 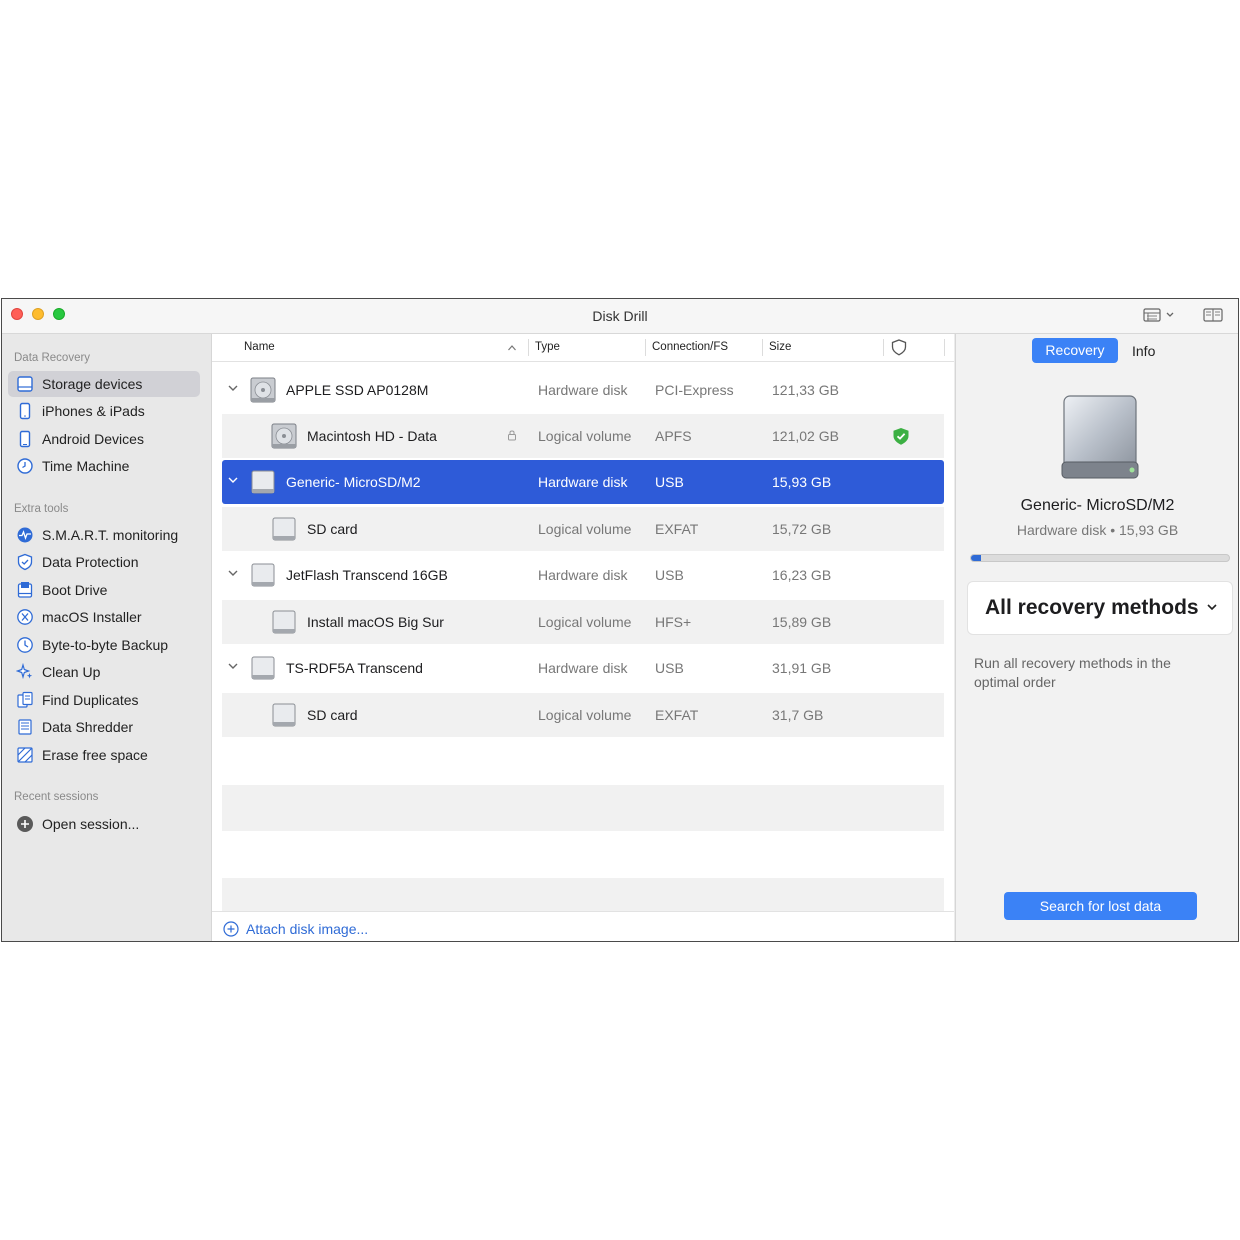 What do you see at coordinates (1100, 558) in the screenshot?
I see `disk-usage-bar` at bounding box center [1100, 558].